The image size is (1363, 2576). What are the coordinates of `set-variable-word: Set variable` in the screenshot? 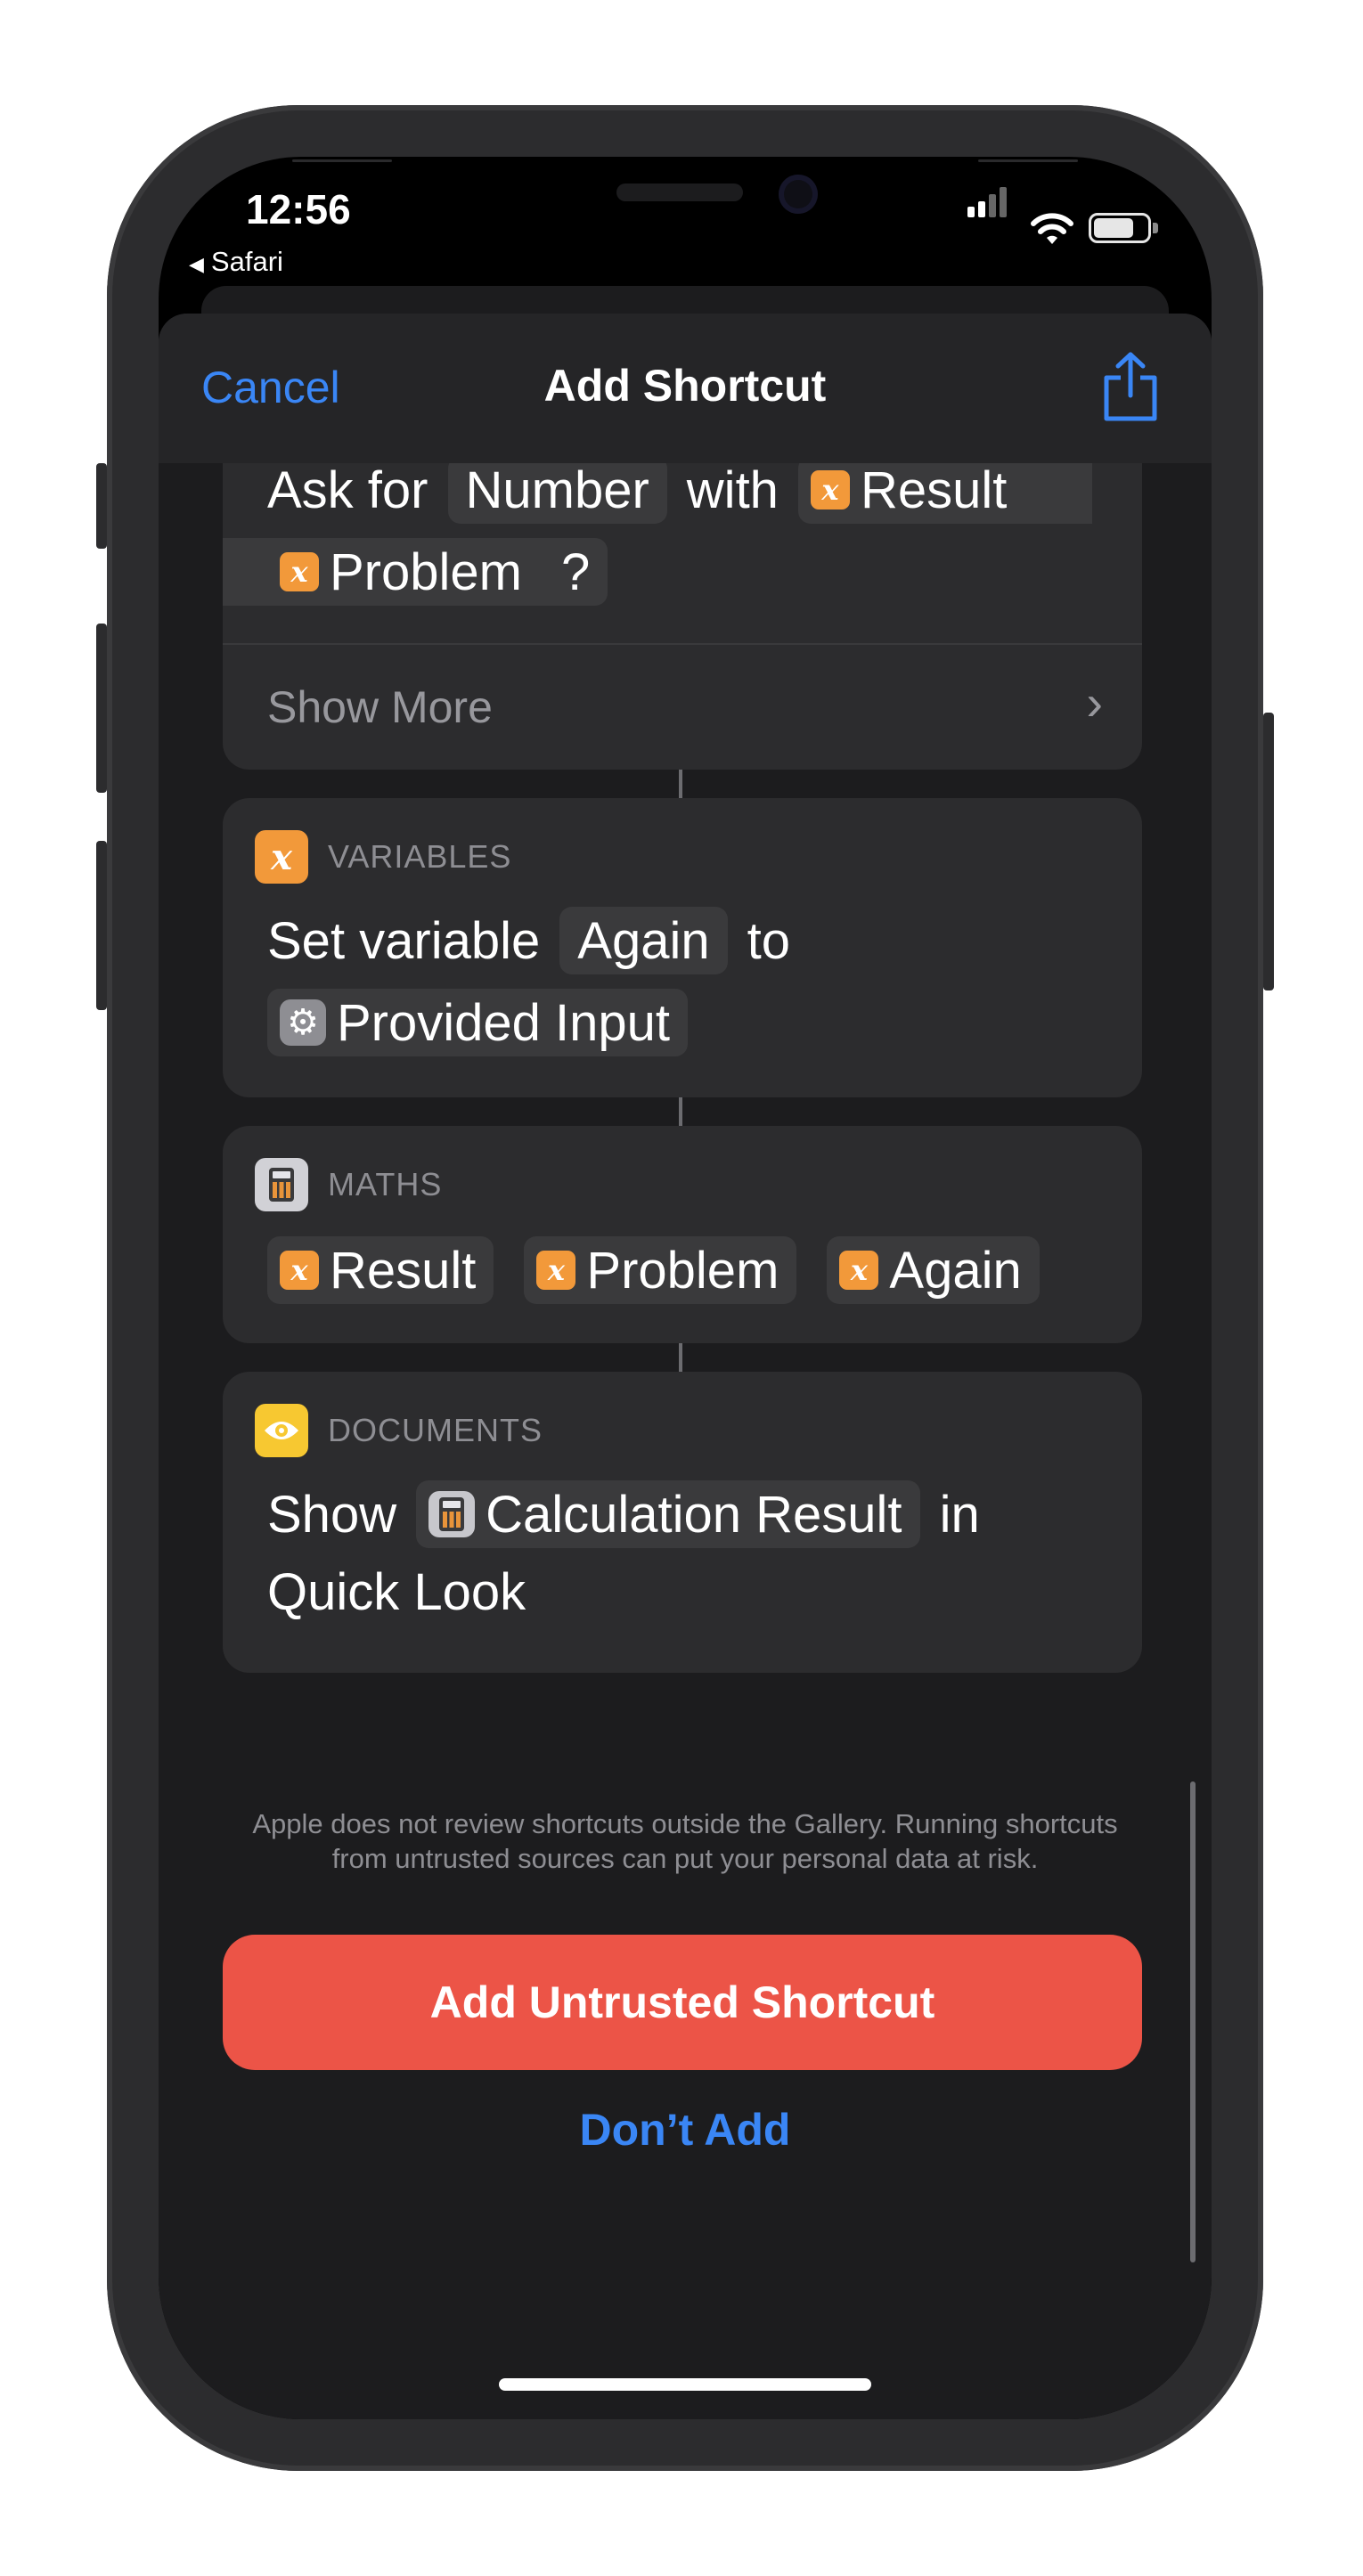 It's located at (404, 941).